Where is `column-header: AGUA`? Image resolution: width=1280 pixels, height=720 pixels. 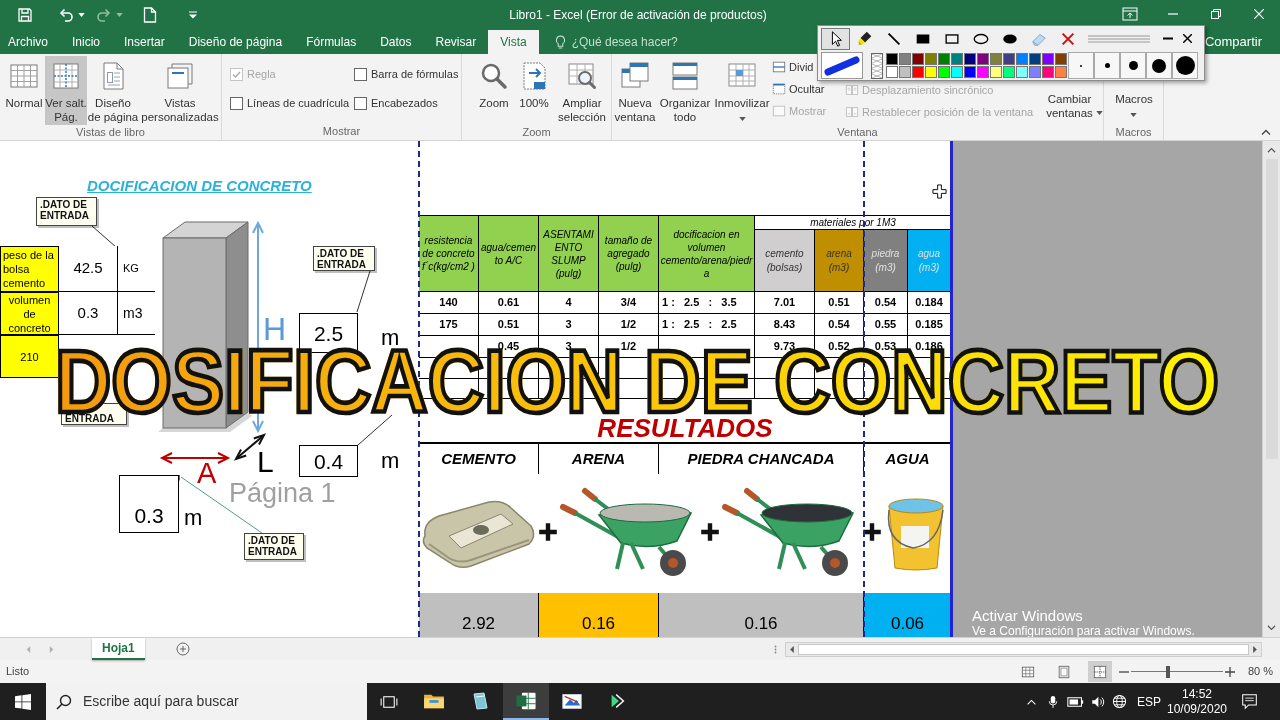
column-header: AGUA is located at coordinates (907, 458).